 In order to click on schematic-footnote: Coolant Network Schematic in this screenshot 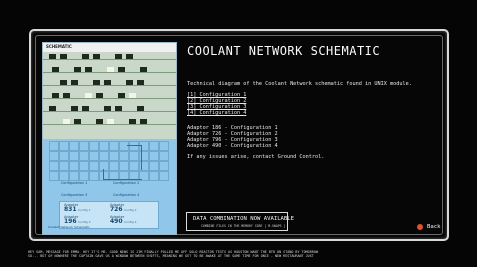, I will do `click(69, 227)`.